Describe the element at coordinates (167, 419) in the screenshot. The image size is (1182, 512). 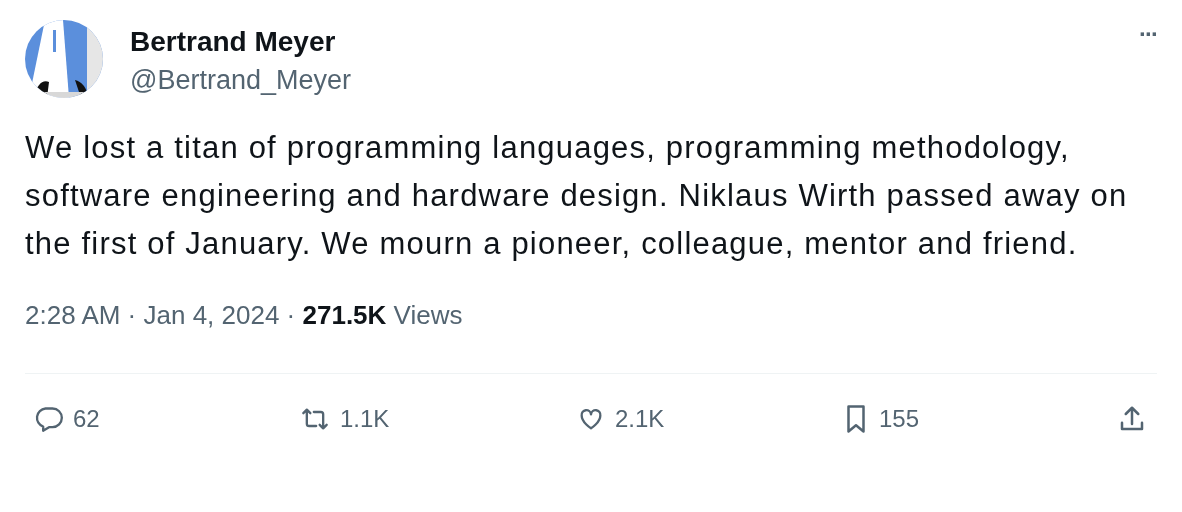
I see `reply-button: 62` at that location.